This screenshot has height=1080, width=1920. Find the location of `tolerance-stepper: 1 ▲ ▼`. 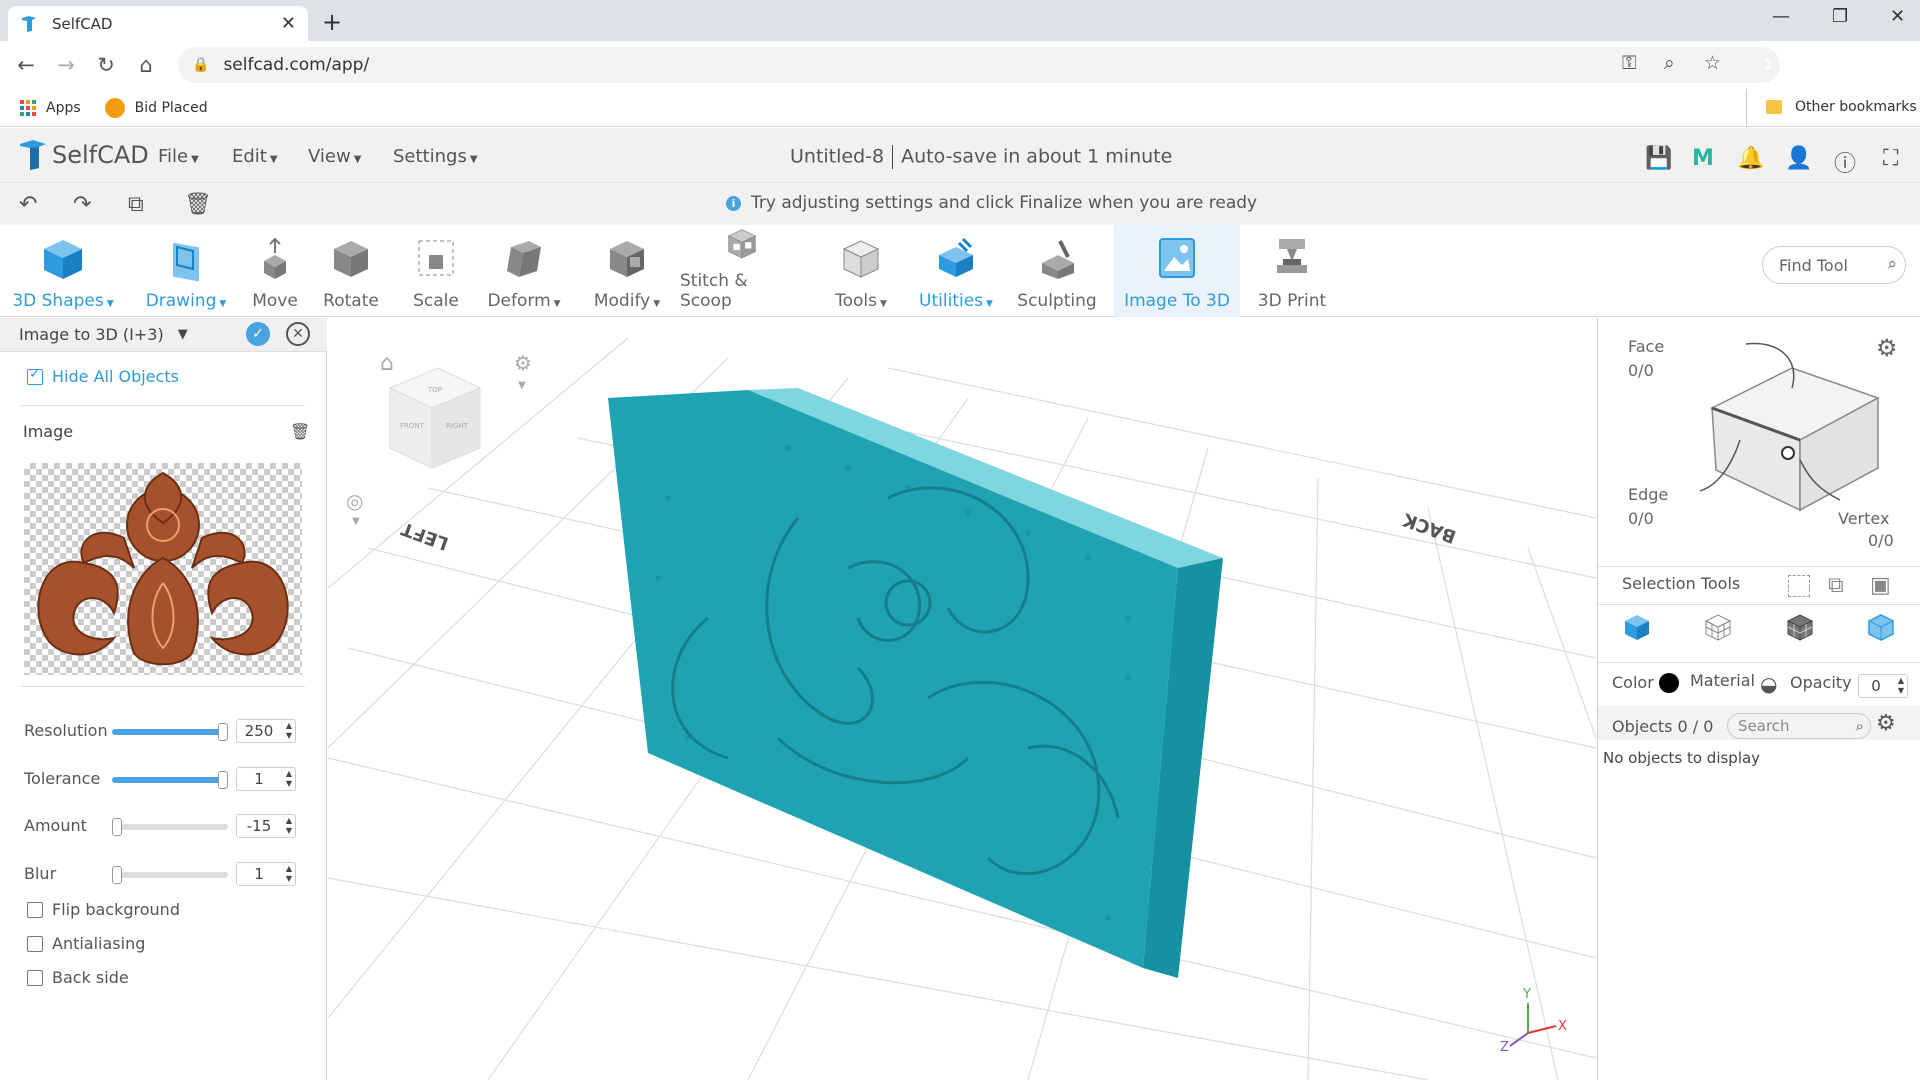

tolerance-stepper: 1 ▲ ▼ is located at coordinates (266, 779).